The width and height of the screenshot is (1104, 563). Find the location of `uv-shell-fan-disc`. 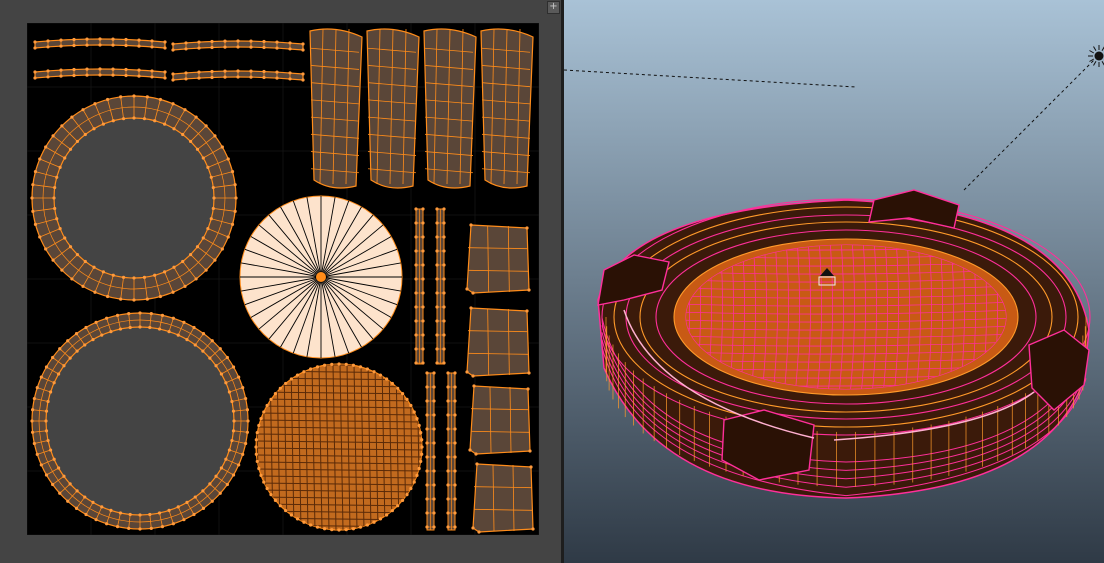

uv-shell-fan-disc is located at coordinates (321, 277).